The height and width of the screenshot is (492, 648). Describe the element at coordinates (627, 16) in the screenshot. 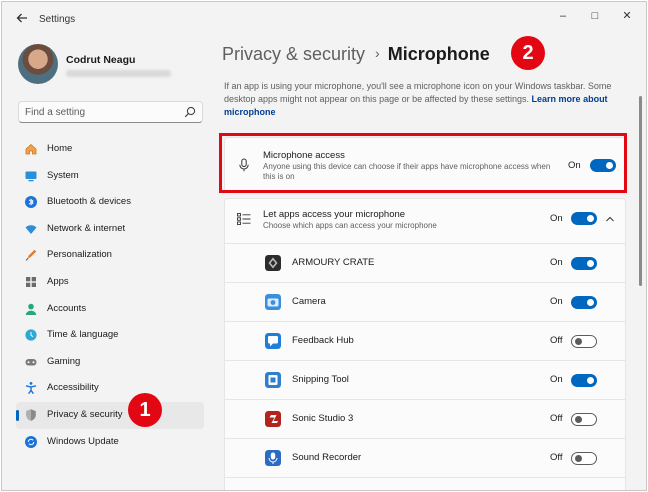

I see `close-button: ✕` at that location.